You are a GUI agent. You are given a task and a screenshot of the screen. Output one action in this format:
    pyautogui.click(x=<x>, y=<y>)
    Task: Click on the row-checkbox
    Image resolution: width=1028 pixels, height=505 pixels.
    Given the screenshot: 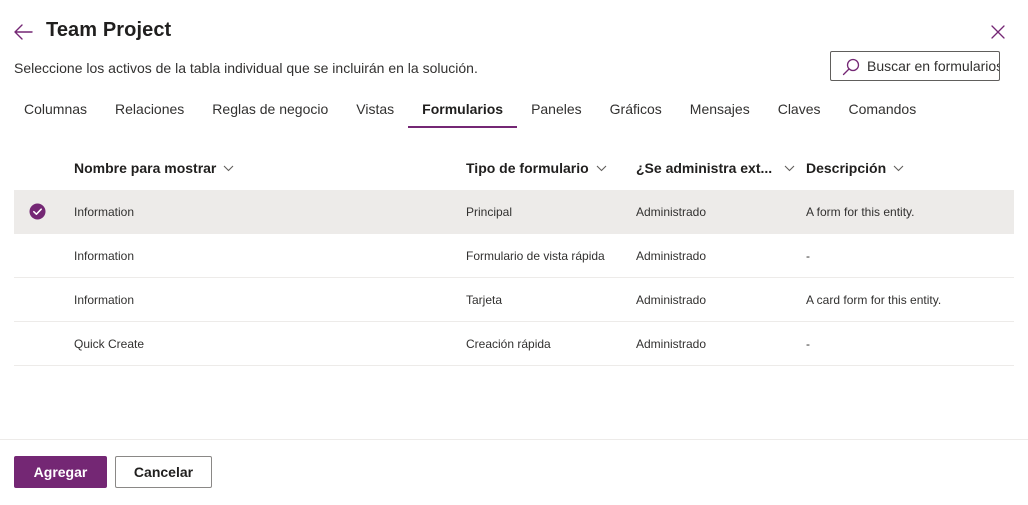 What is the action you would take?
    pyautogui.click(x=39, y=211)
    